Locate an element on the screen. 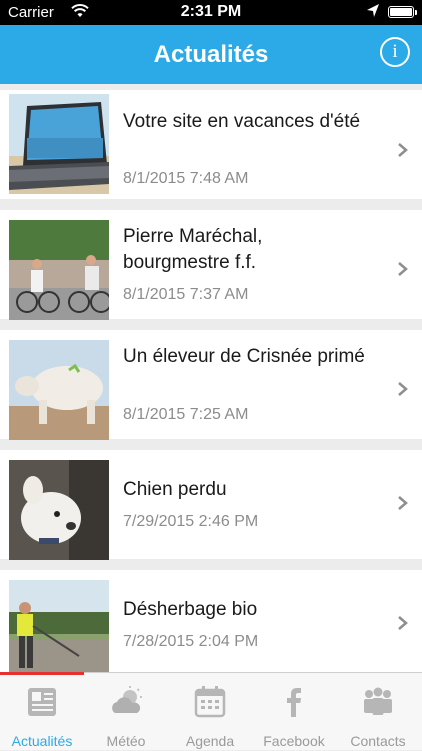  dog-image is located at coordinates (59, 510).